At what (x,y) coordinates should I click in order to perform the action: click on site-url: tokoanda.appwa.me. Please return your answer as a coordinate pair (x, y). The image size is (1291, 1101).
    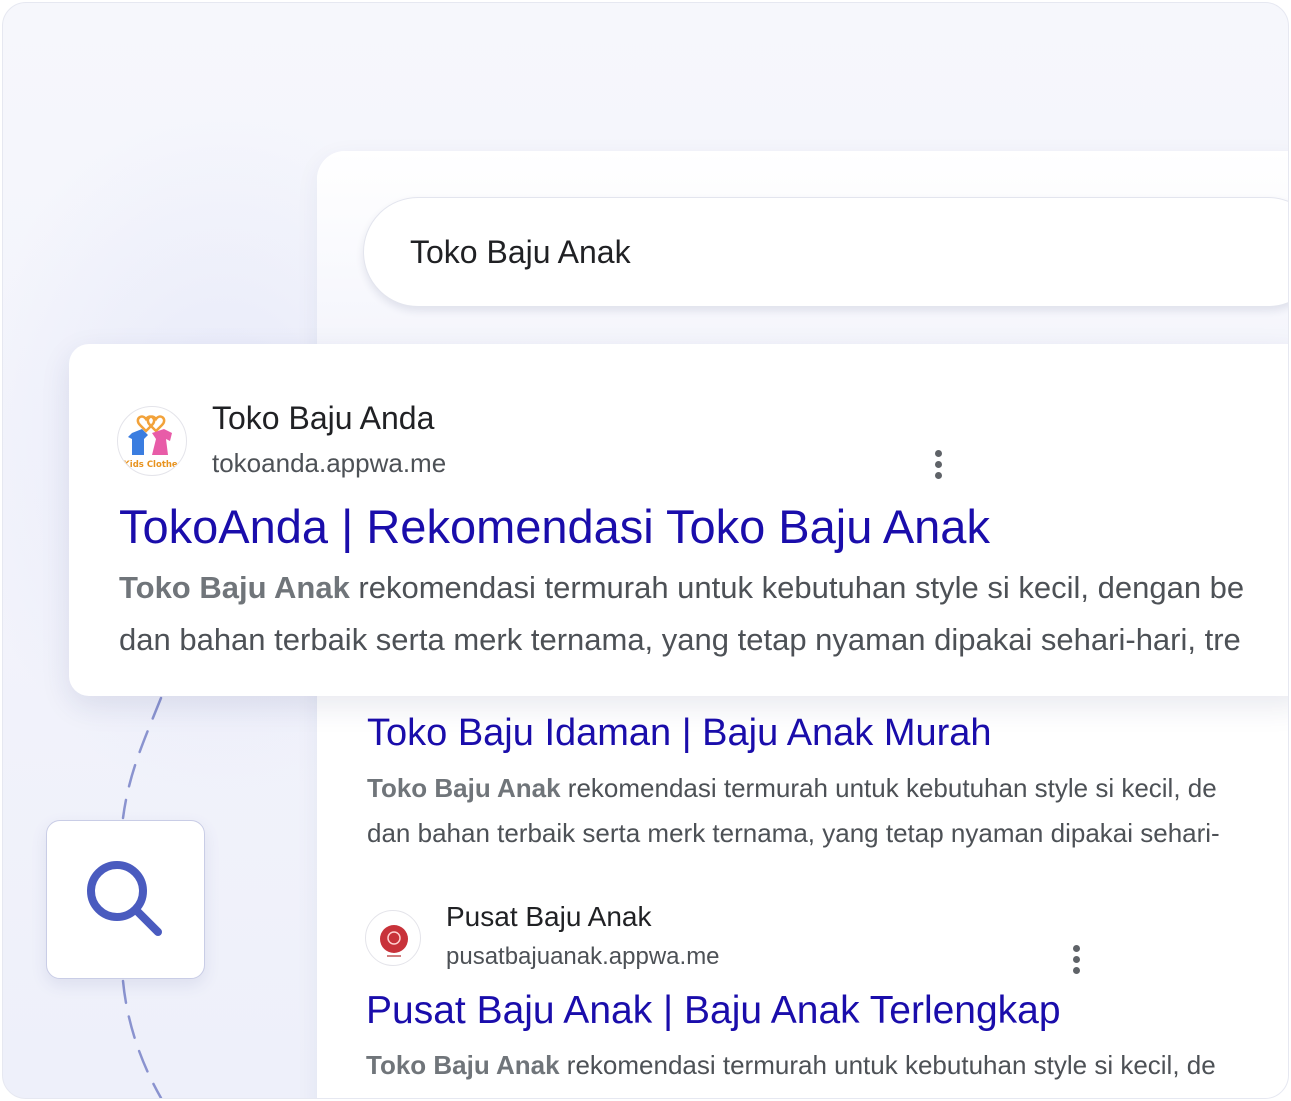
    Looking at the image, I should click on (329, 463).